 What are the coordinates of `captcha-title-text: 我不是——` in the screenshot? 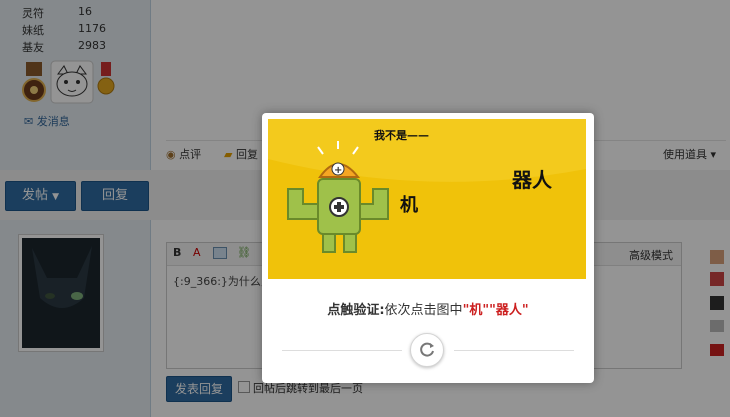 It's located at (401, 135).